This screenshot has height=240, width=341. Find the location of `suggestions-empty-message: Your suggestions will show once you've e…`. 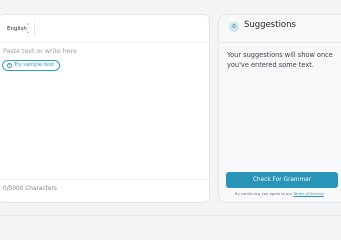

suggestions-empty-message: Your suggestions will show once you've e… is located at coordinates (280, 60).